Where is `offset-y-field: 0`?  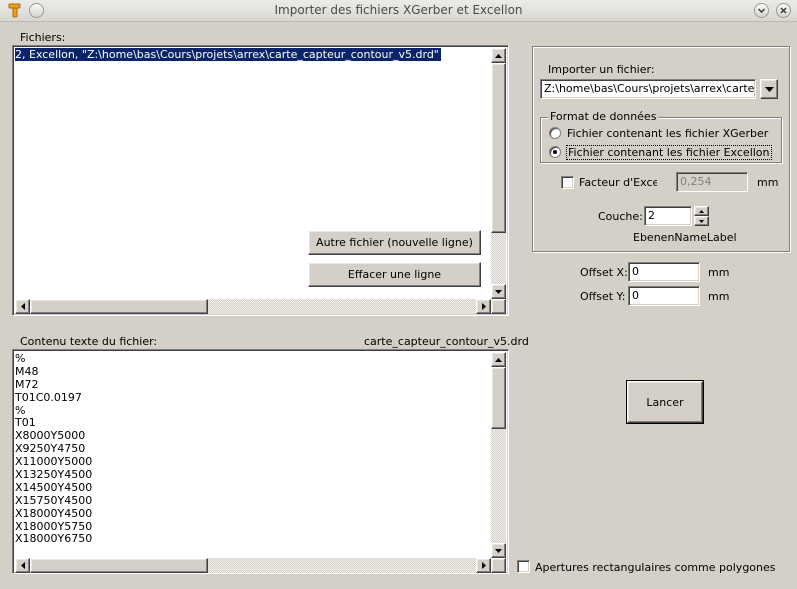 offset-y-field: 0 is located at coordinates (664, 296).